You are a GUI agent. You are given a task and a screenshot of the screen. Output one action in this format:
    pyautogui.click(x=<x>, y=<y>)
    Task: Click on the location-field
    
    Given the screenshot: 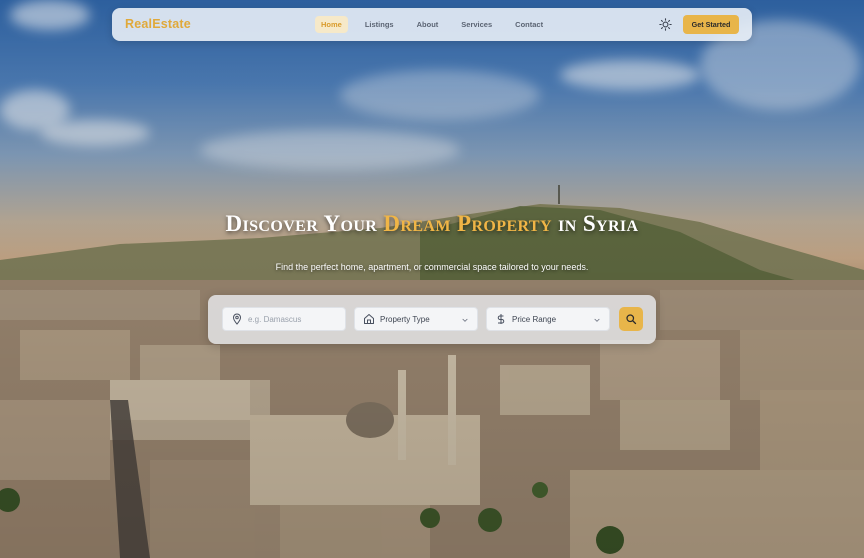 What is the action you would take?
    pyautogui.click(x=284, y=319)
    